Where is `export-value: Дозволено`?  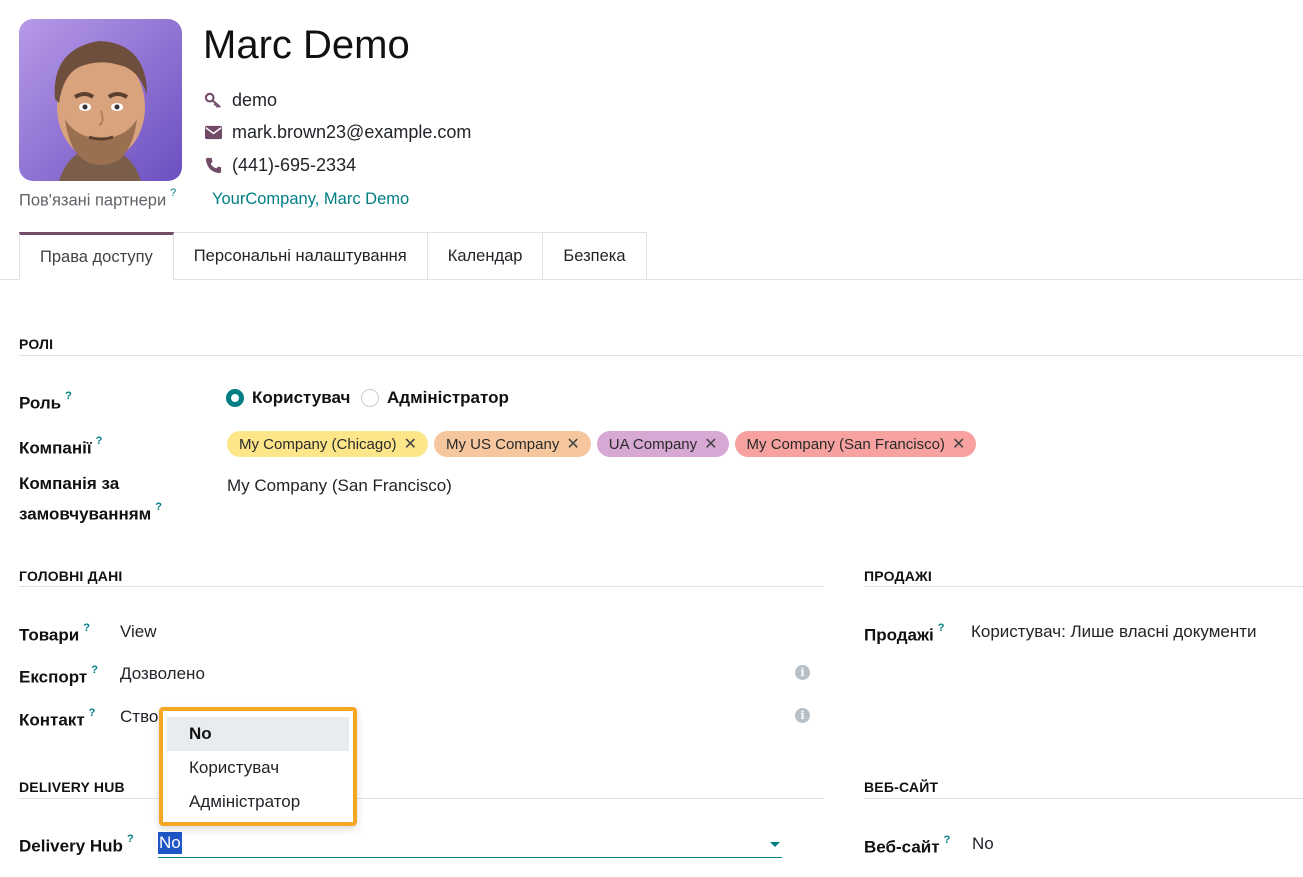
export-value: Дозволено is located at coordinates (162, 674).